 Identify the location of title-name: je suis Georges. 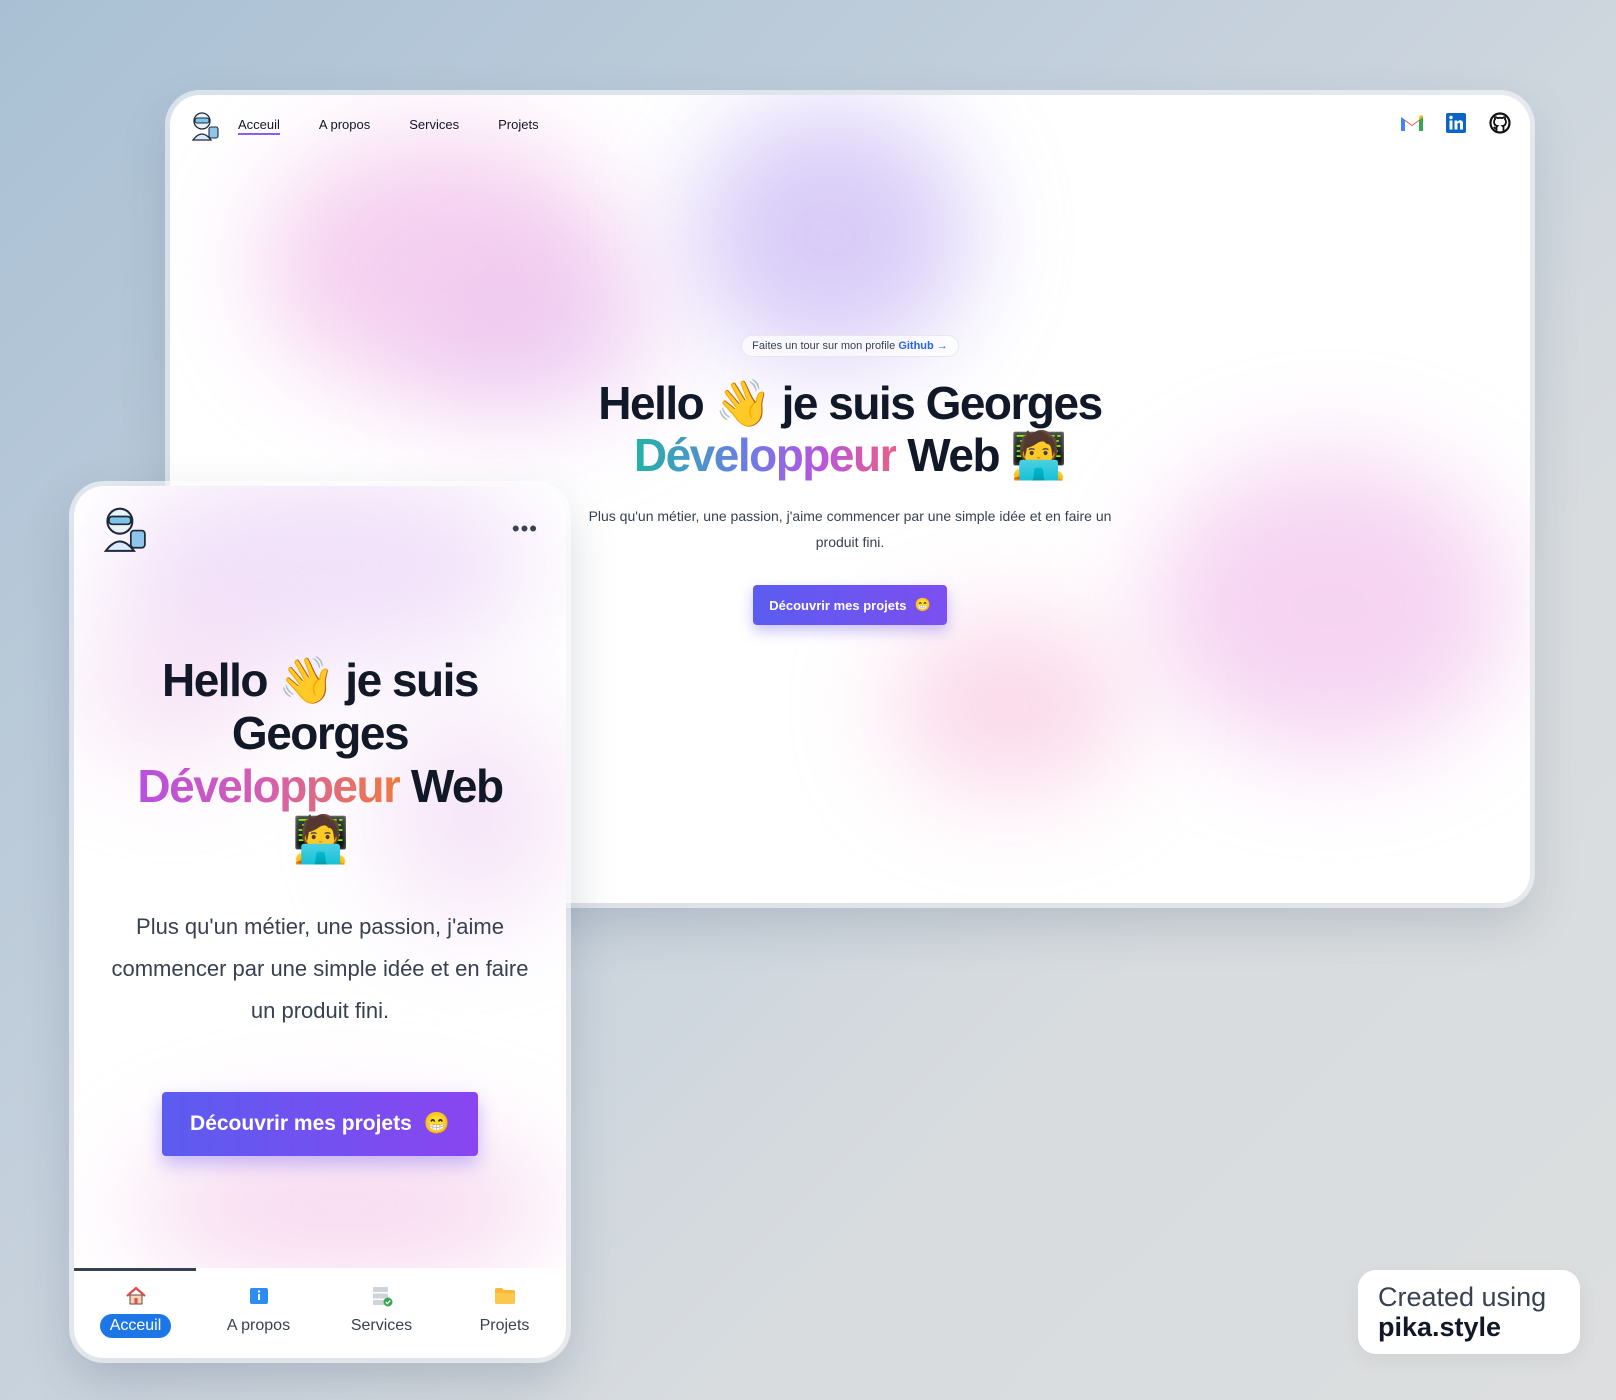
(942, 403).